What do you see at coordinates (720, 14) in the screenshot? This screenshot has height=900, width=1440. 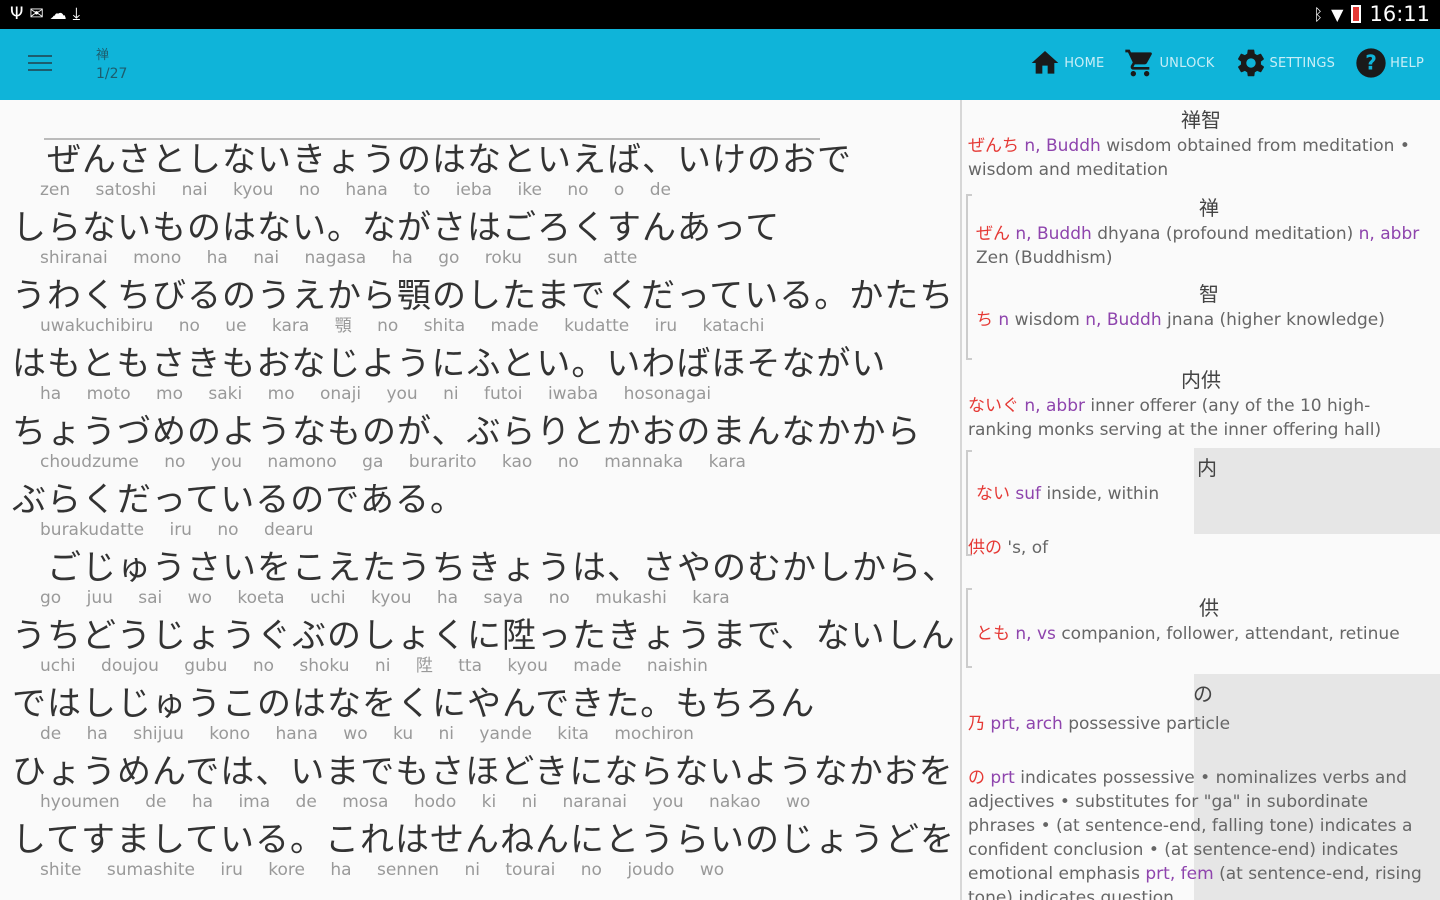 I see `status-bar: Ψ ✉ ☁ ⤓ ᛒ ▼ 16:11` at bounding box center [720, 14].